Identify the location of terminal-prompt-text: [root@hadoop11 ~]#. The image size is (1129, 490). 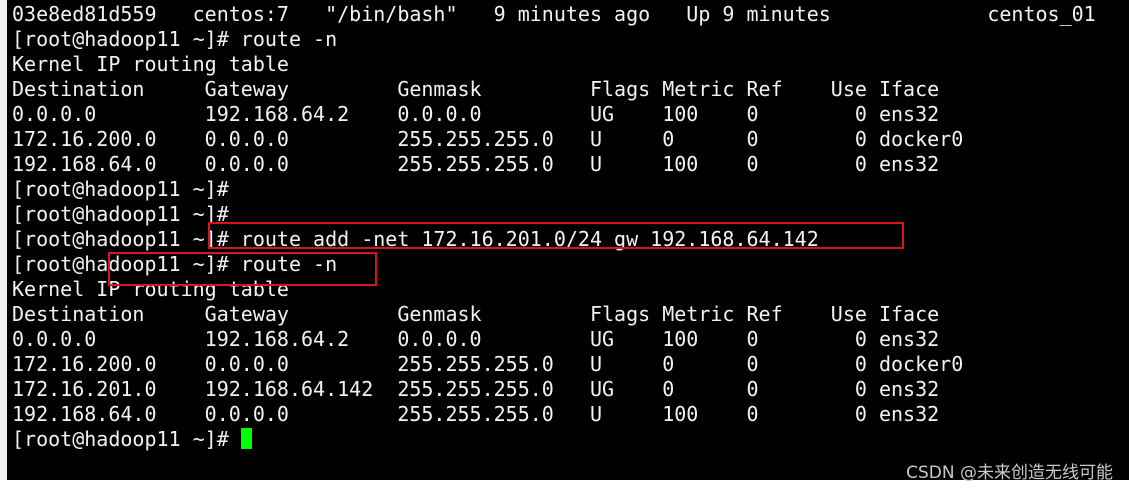
(126, 439).